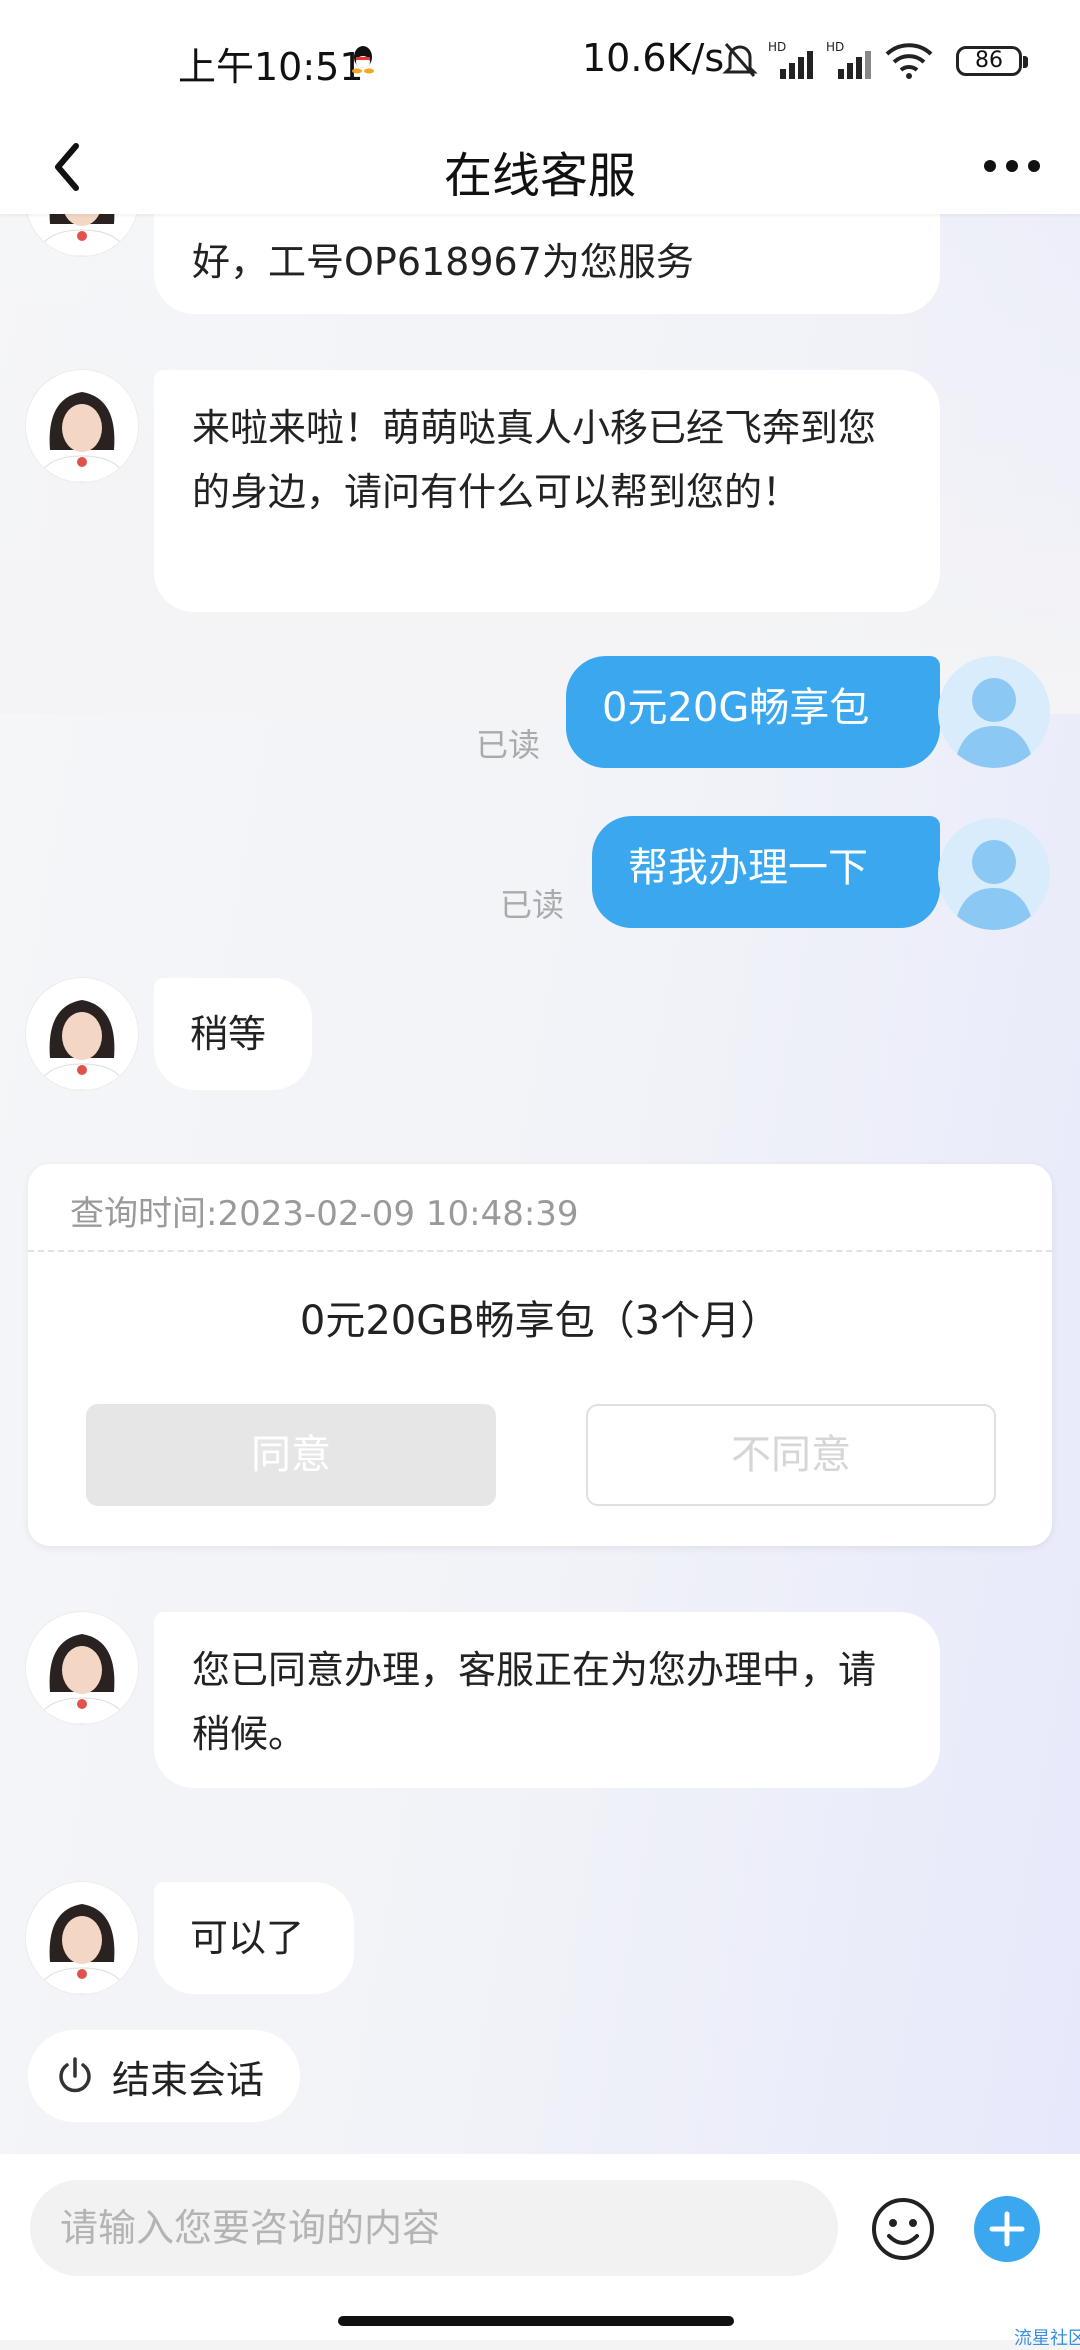 This screenshot has width=1080, height=2350. I want to click on user-message: 0元20G畅享包, so click(753, 712).